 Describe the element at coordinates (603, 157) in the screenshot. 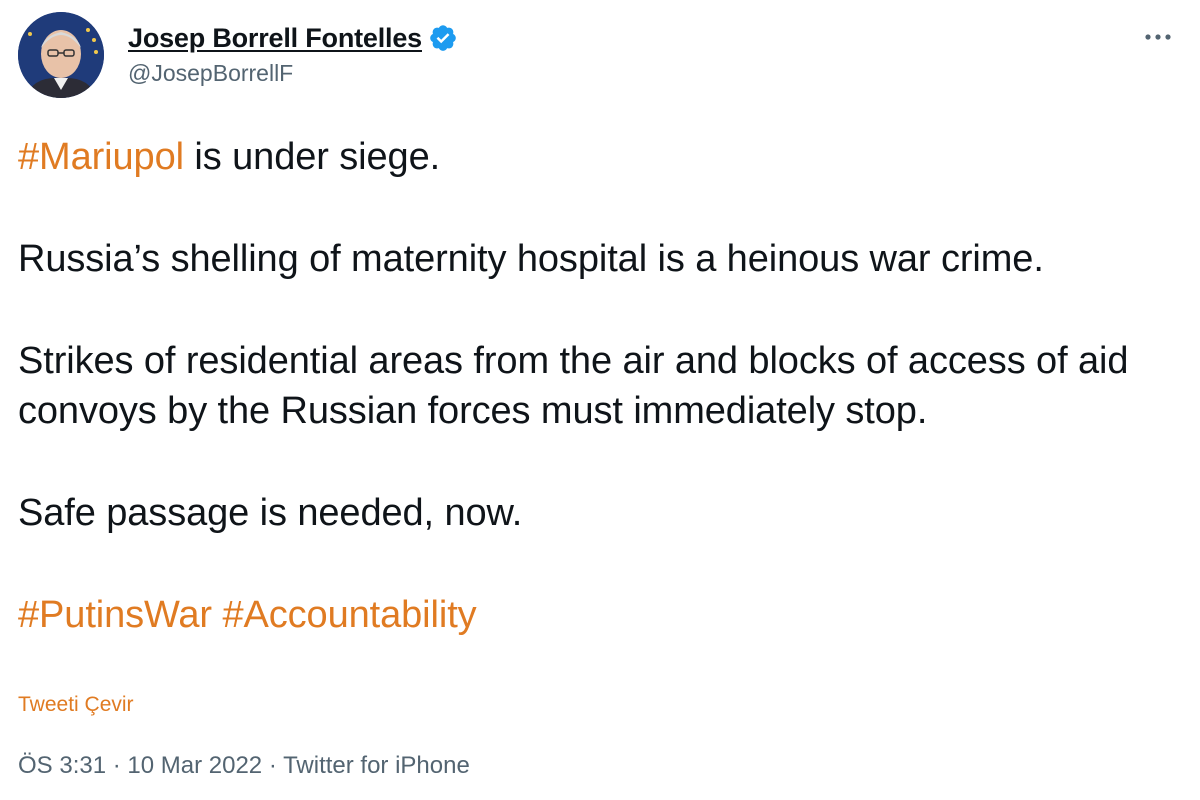

I see `tweet-paragraph-1: #Mariupol is under siege.` at that location.